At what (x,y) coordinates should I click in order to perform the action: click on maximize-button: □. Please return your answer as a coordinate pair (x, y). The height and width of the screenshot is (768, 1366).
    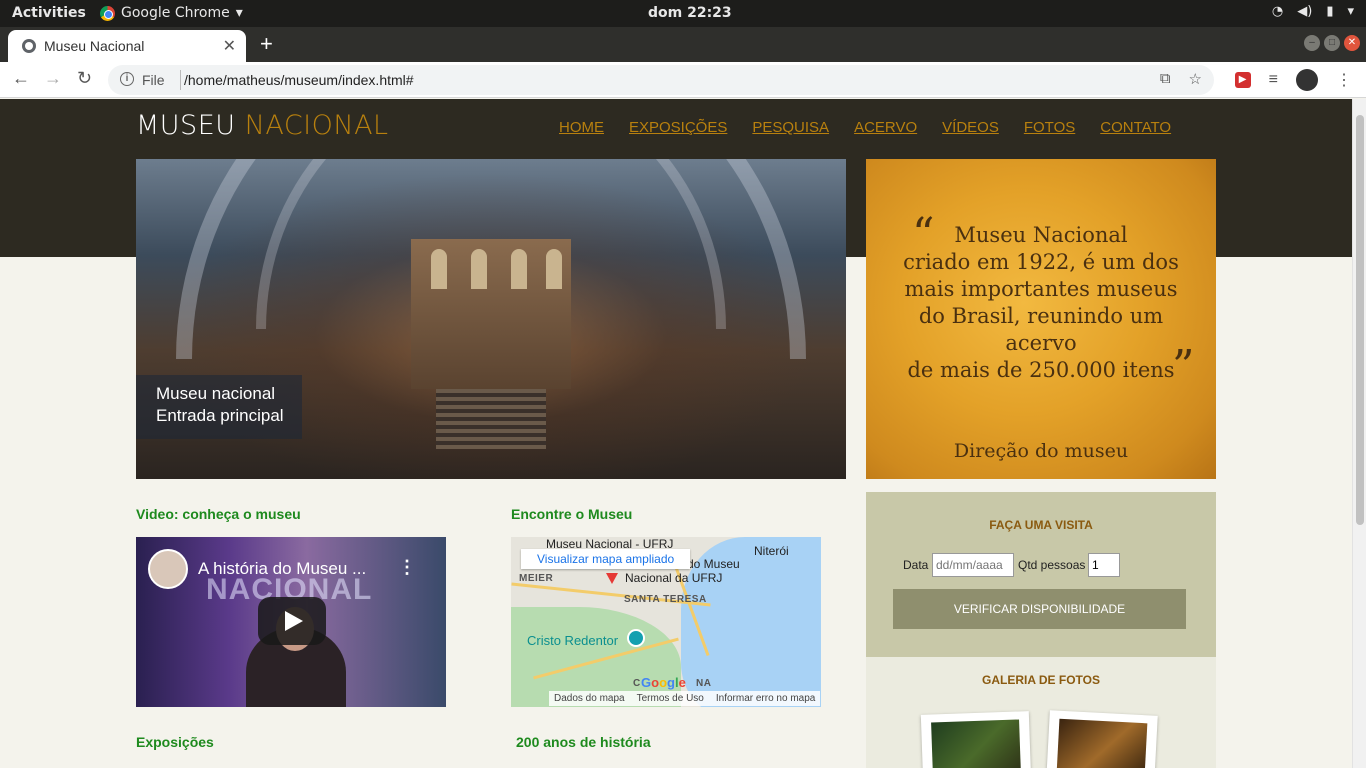
    Looking at the image, I should click on (1332, 43).